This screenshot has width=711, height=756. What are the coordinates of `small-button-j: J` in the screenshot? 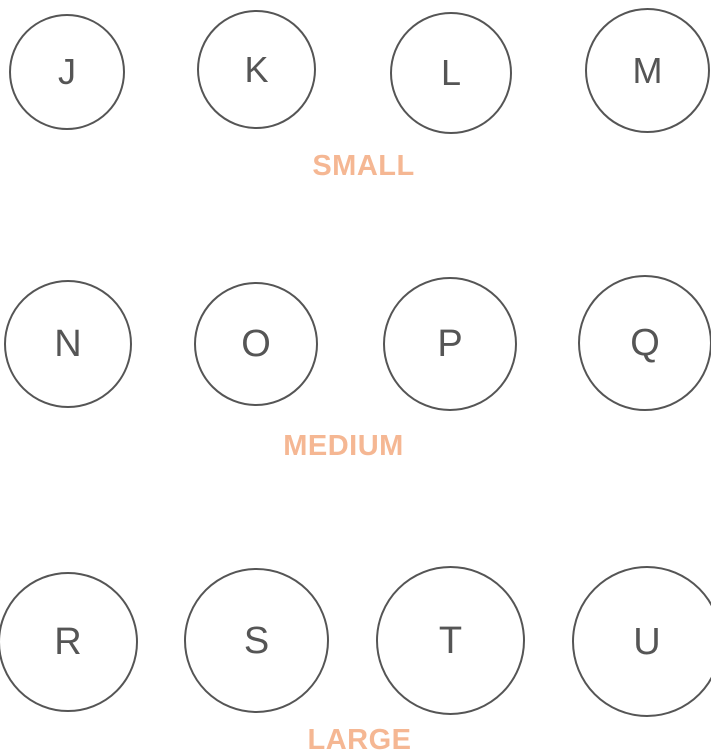 It's located at (67, 72).